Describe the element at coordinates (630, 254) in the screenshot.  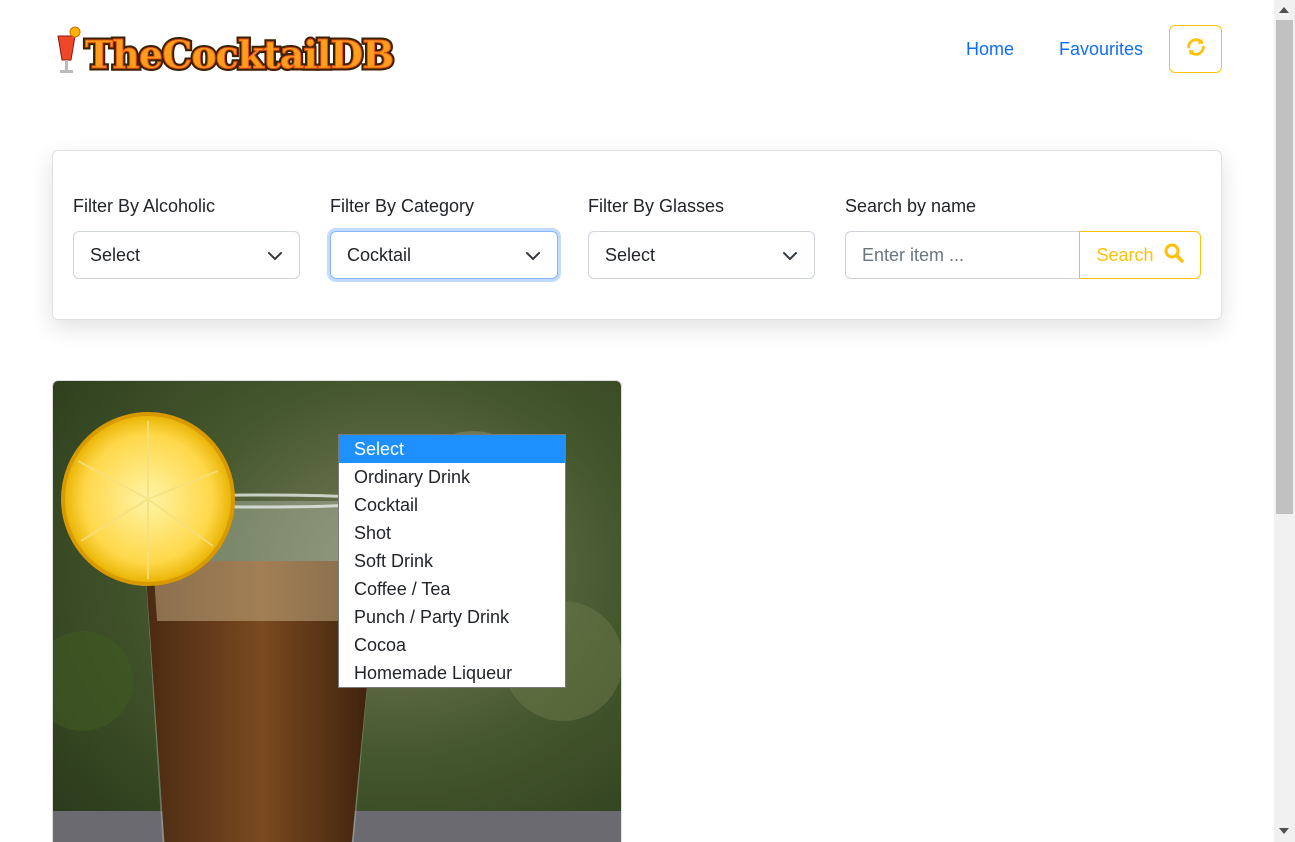
I see `filter-glasses-value: Select` at that location.